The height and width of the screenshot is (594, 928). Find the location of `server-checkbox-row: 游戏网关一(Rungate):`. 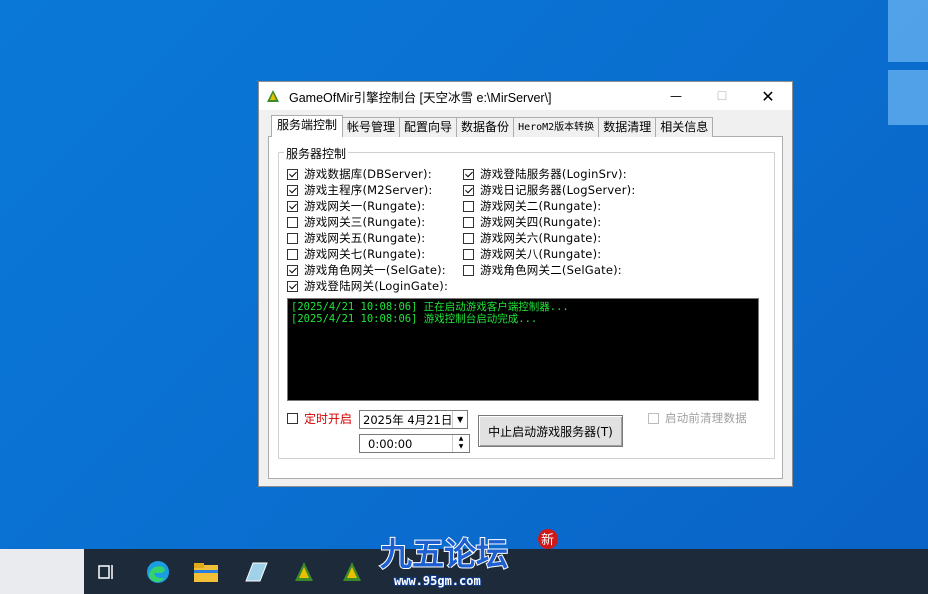

server-checkbox-row: 游戏网关一(Rungate): is located at coordinates (356, 206).